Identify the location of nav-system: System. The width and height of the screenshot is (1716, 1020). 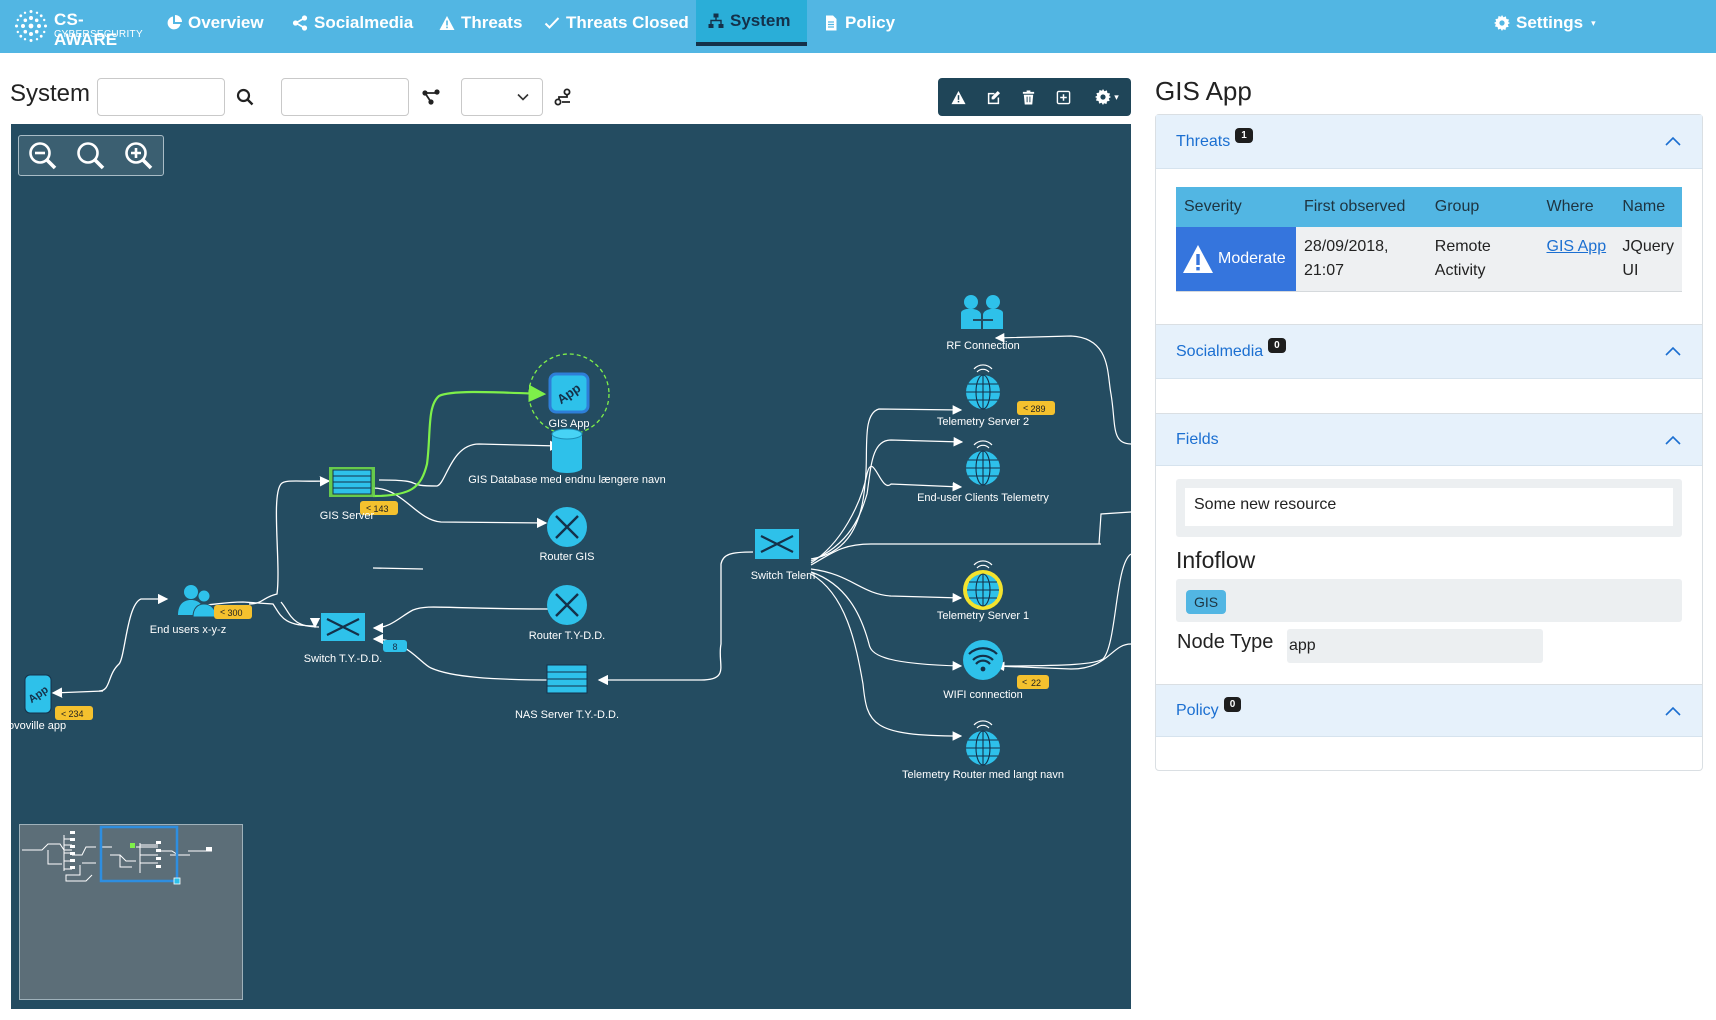
(751, 23).